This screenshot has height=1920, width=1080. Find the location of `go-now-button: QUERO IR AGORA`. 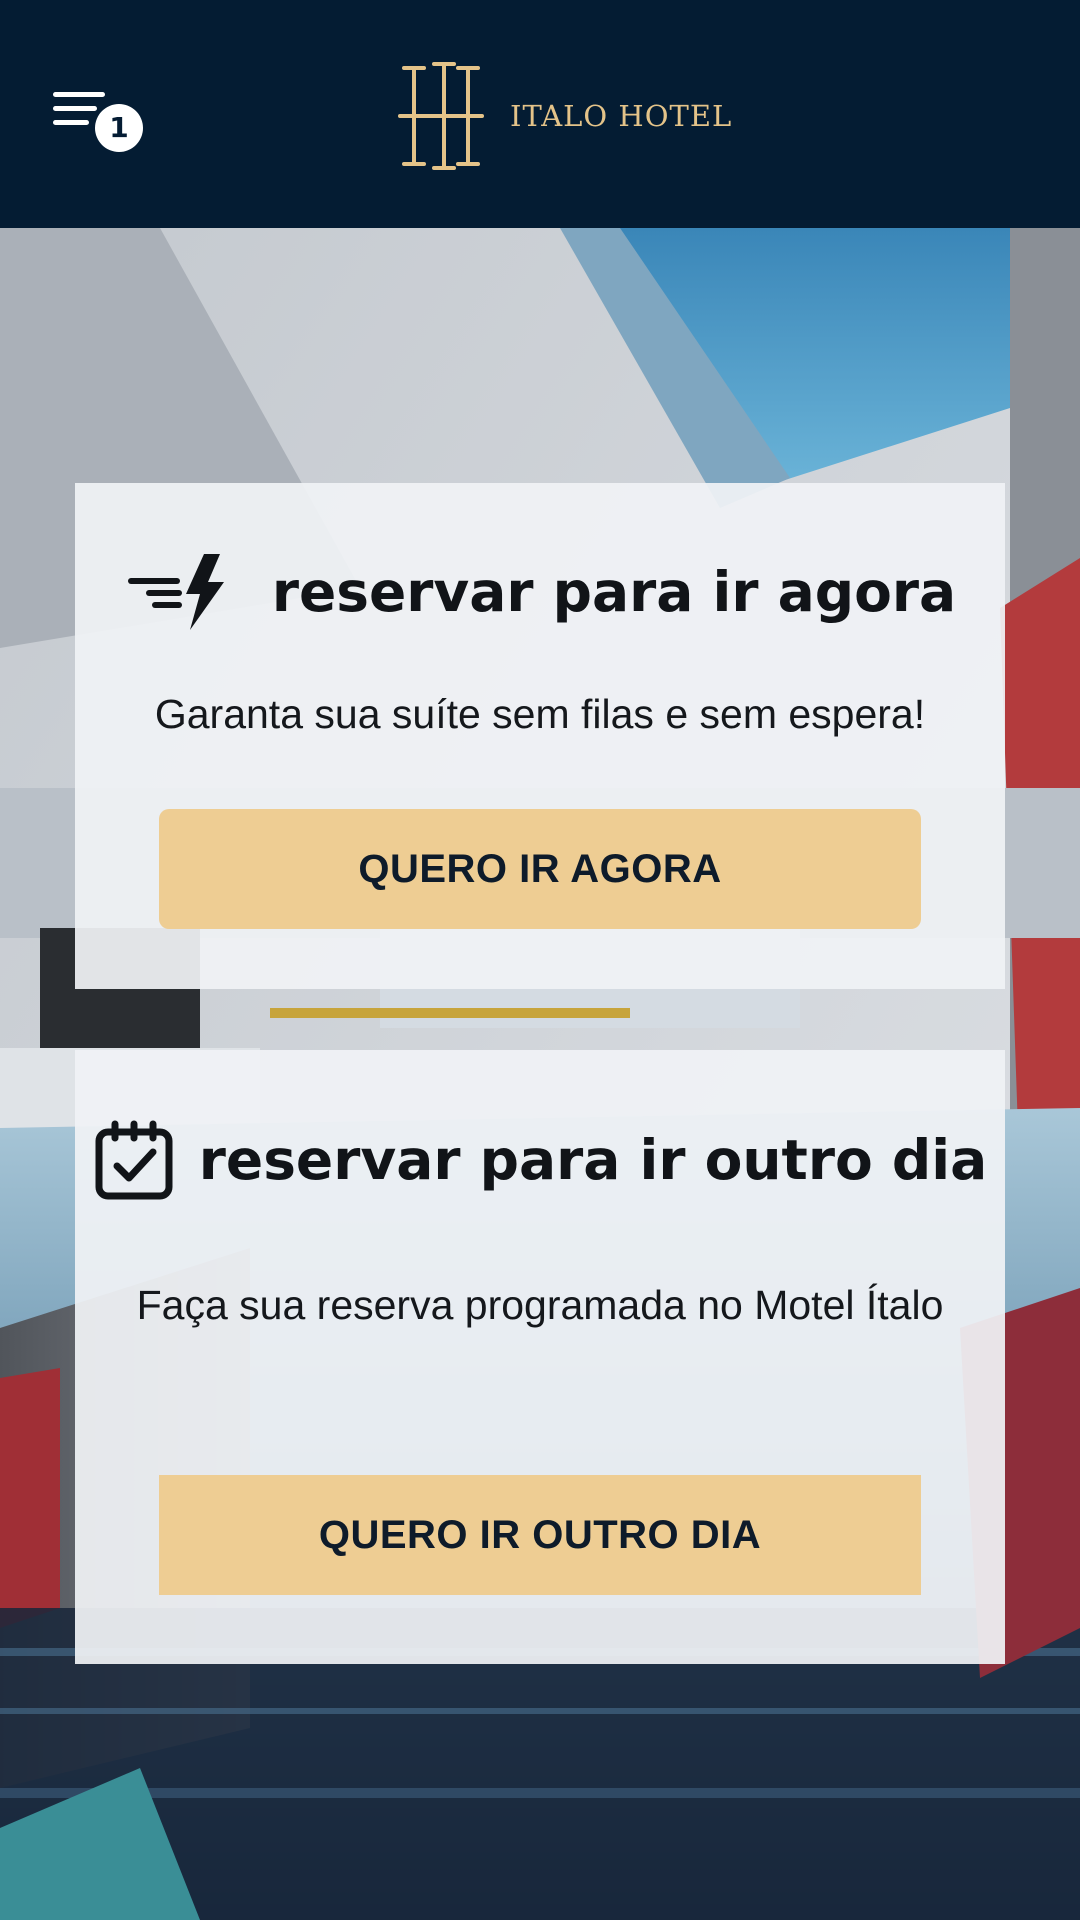

go-now-button: QUERO IR AGORA is located at coordinates (540, 869).